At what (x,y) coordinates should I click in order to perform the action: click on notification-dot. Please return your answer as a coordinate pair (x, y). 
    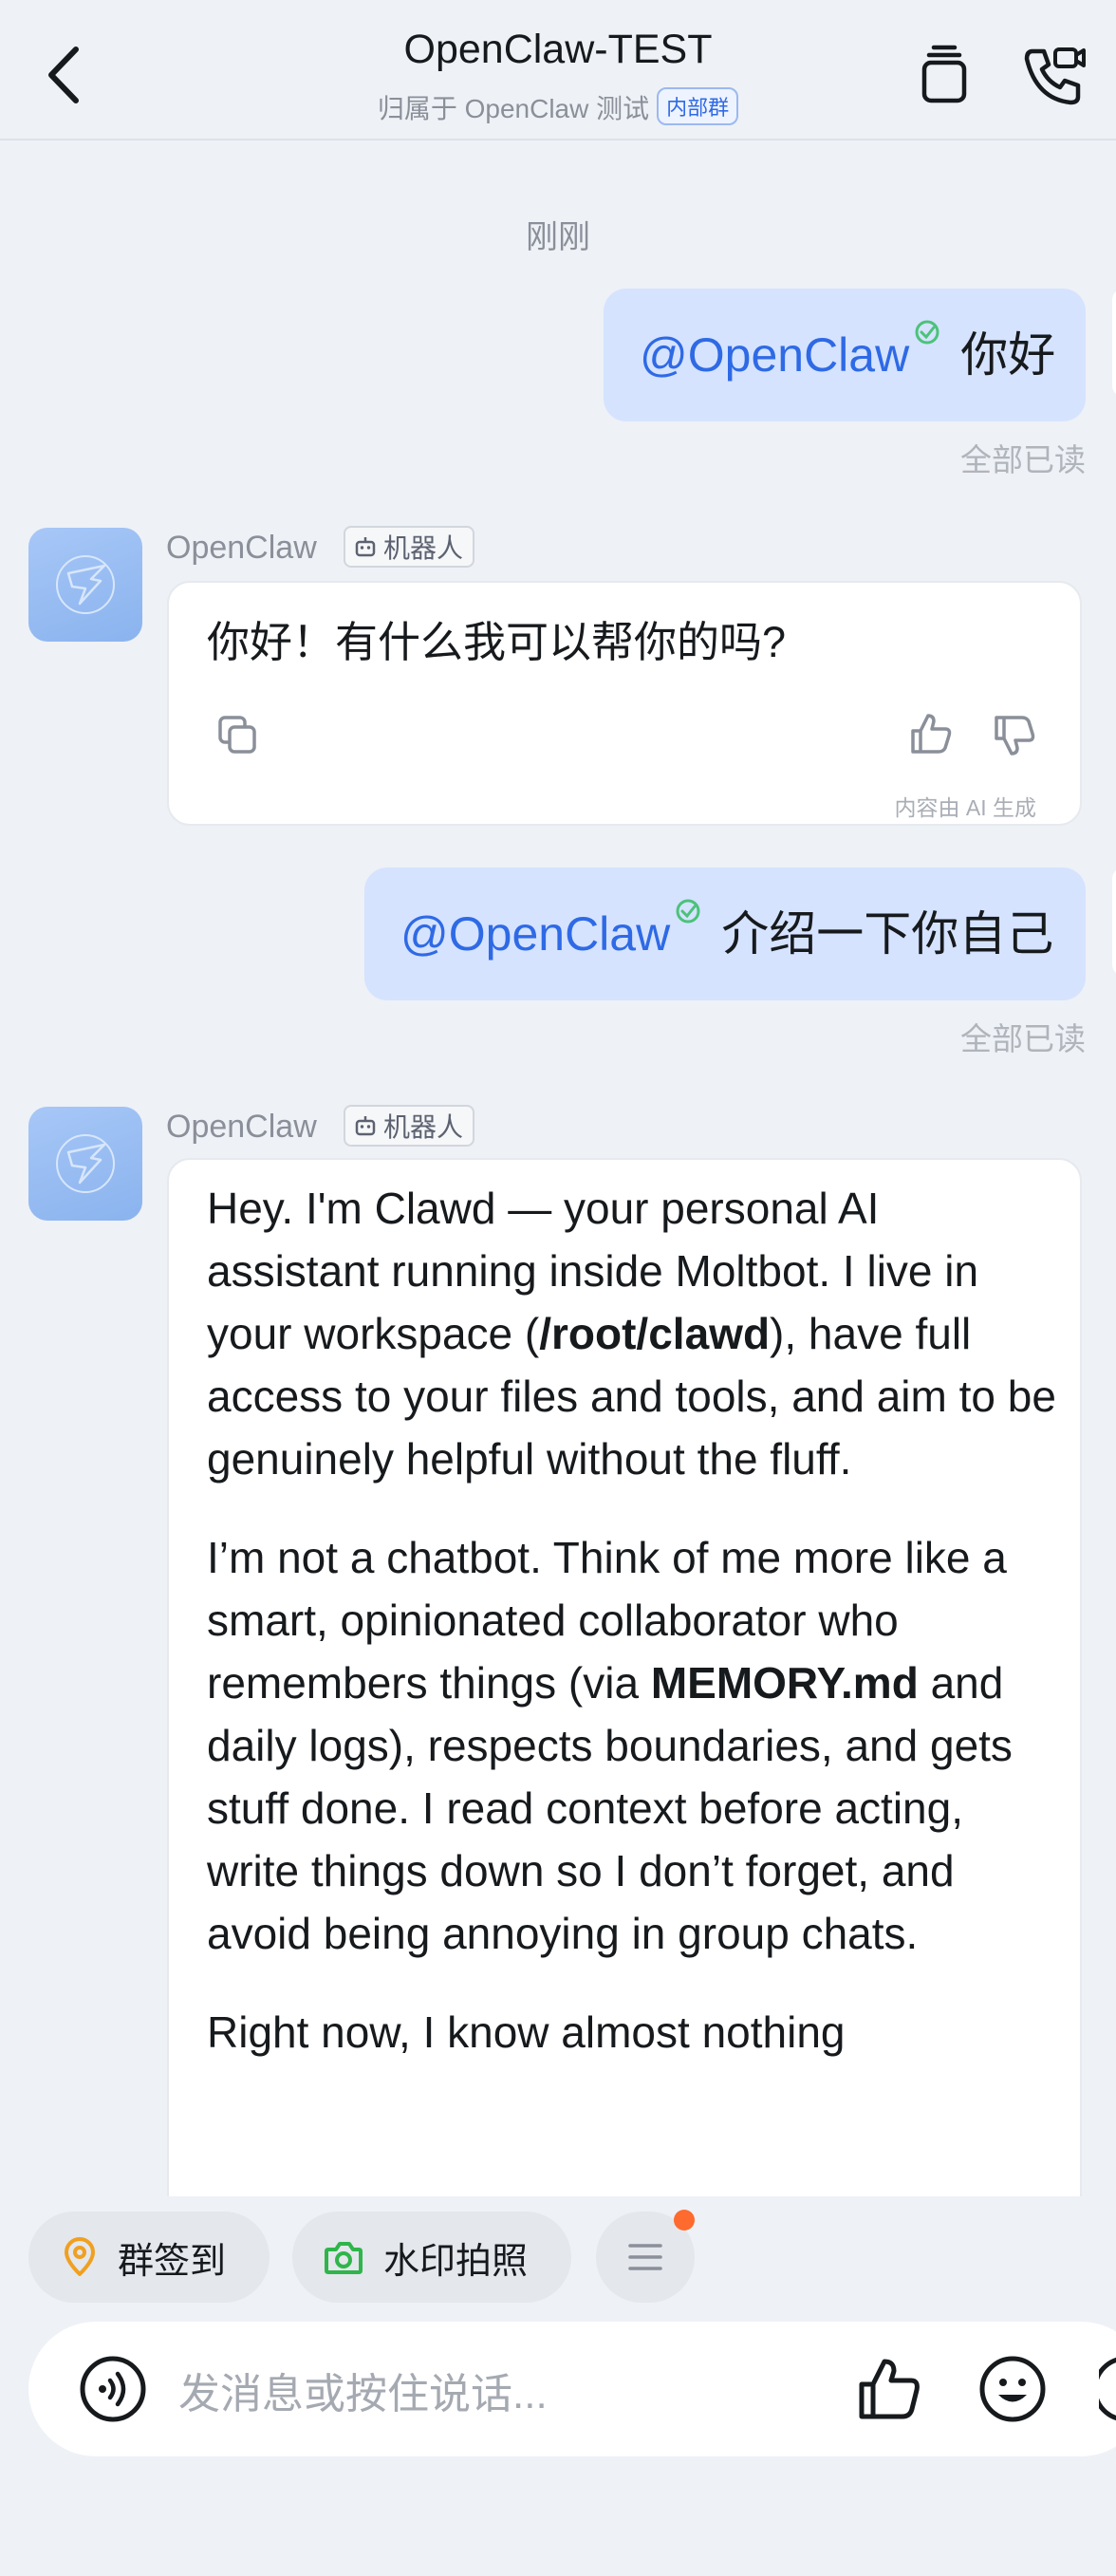
    Looking at the image, I should click on (684, 2221).